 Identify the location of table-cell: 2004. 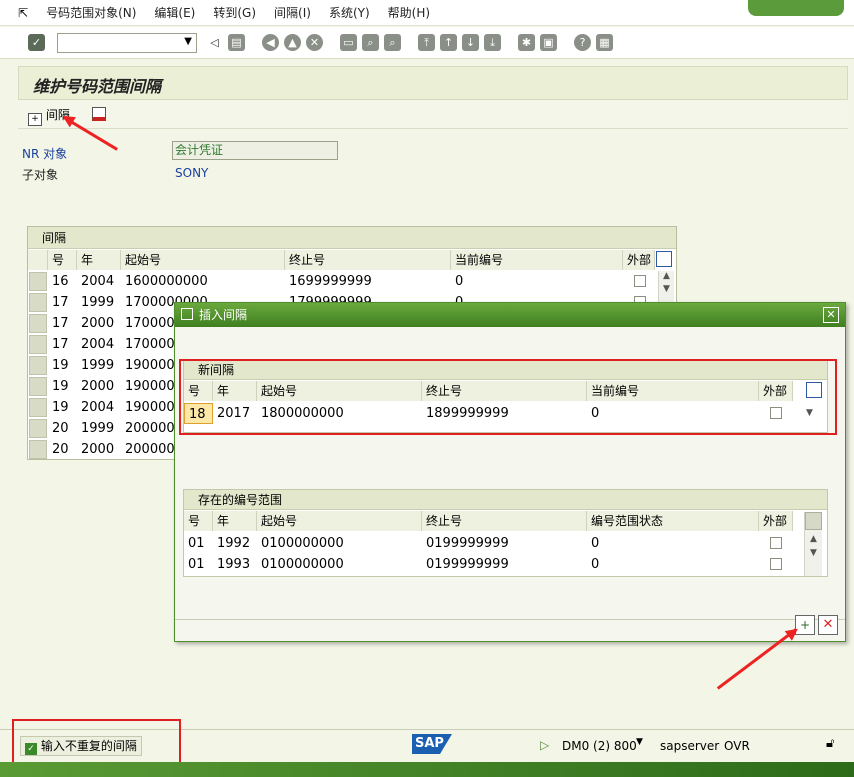
(98, 407).